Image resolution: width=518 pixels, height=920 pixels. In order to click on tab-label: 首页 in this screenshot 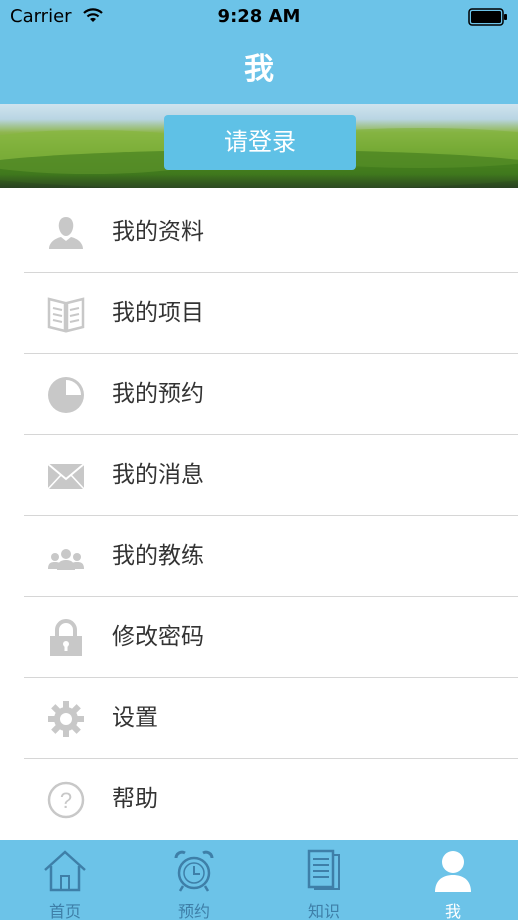, I will do `click(64, 911)`.